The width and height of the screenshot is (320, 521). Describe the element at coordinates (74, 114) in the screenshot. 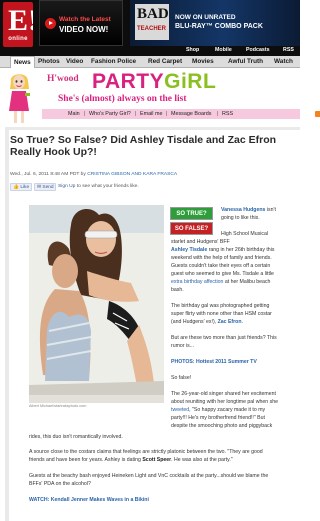

I see `blog-link-main: Main` at that location.